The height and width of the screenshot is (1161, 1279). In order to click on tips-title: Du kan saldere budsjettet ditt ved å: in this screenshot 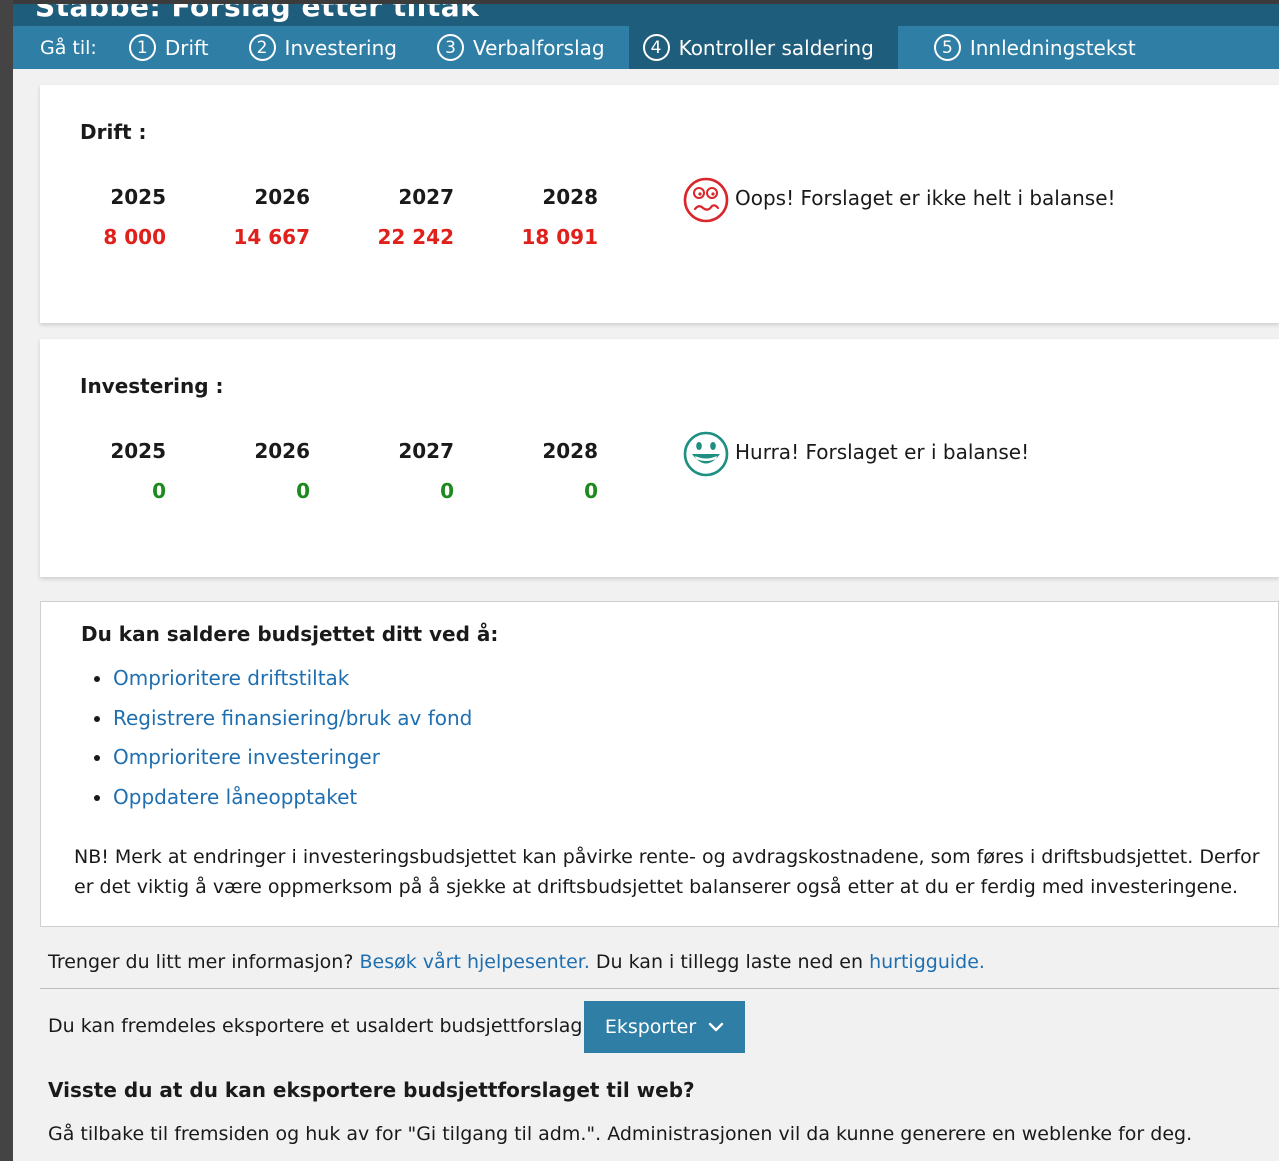, I will do `click(290, 634)`.